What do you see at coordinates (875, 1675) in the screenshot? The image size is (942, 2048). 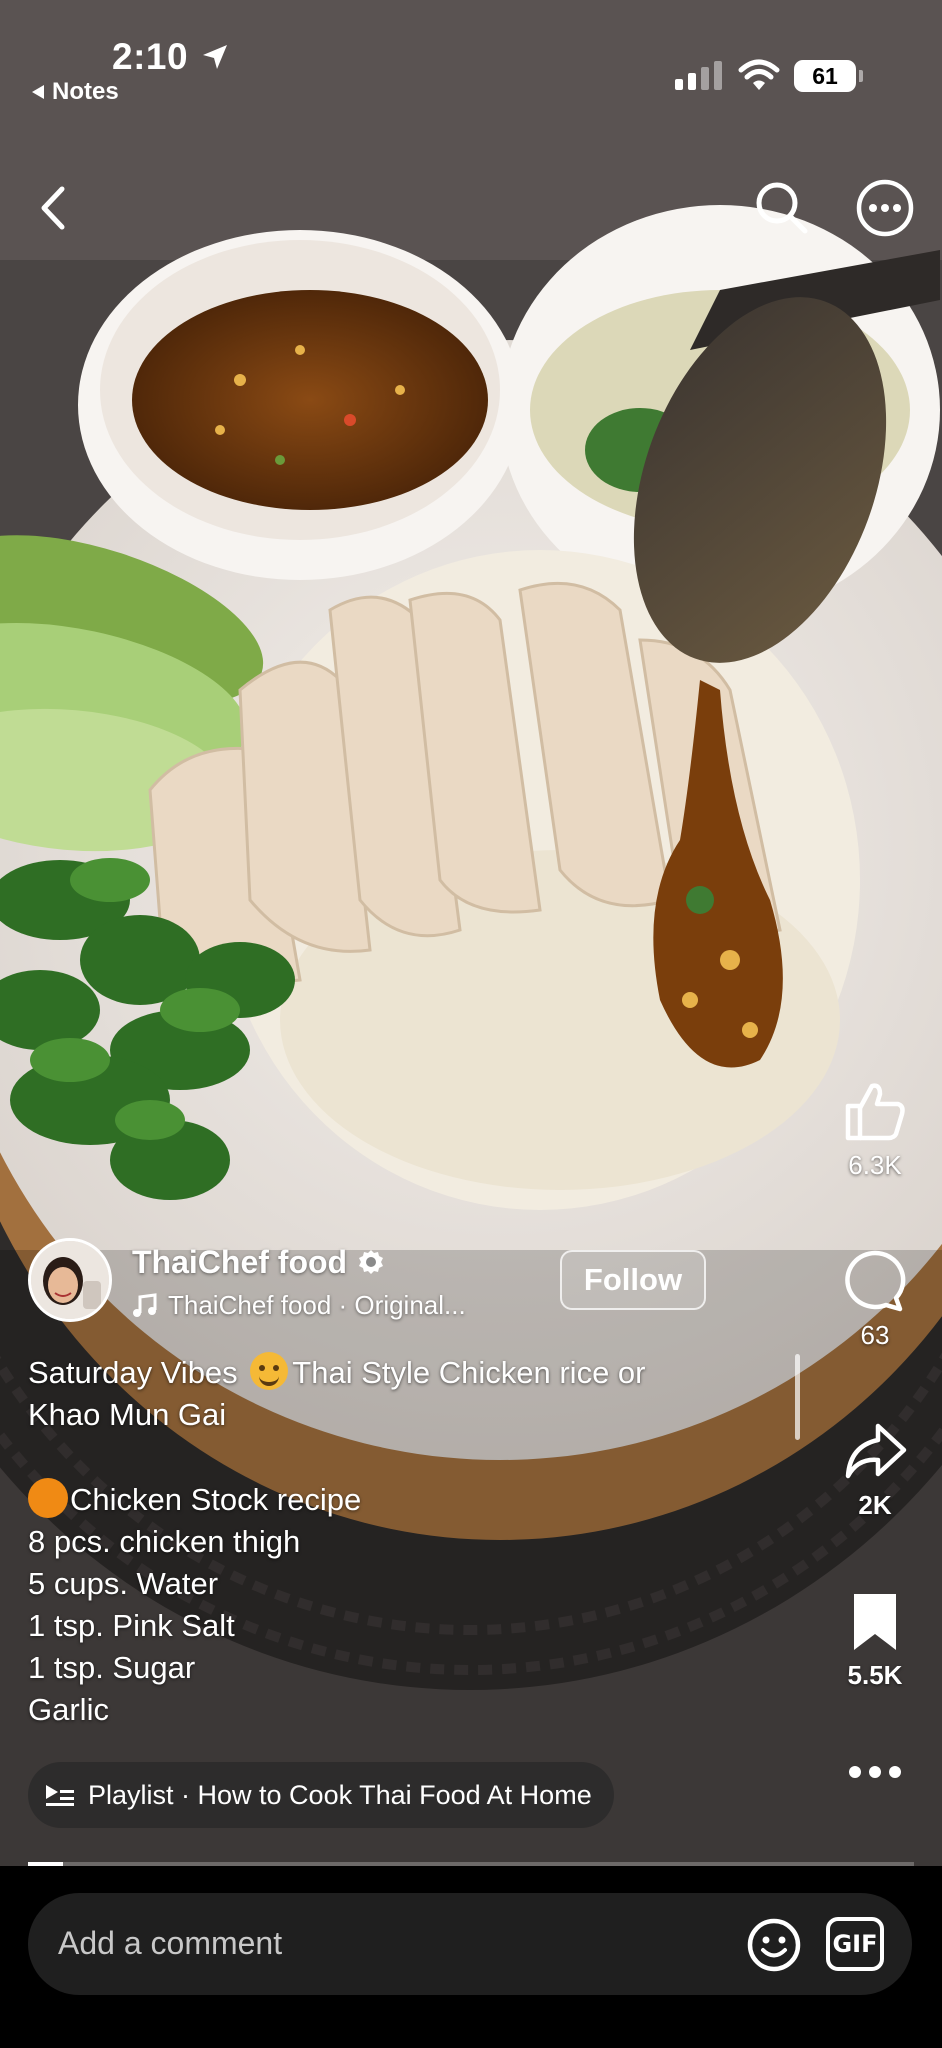 I see `save-count: 5.5K` at bounding box center [875, 1675].